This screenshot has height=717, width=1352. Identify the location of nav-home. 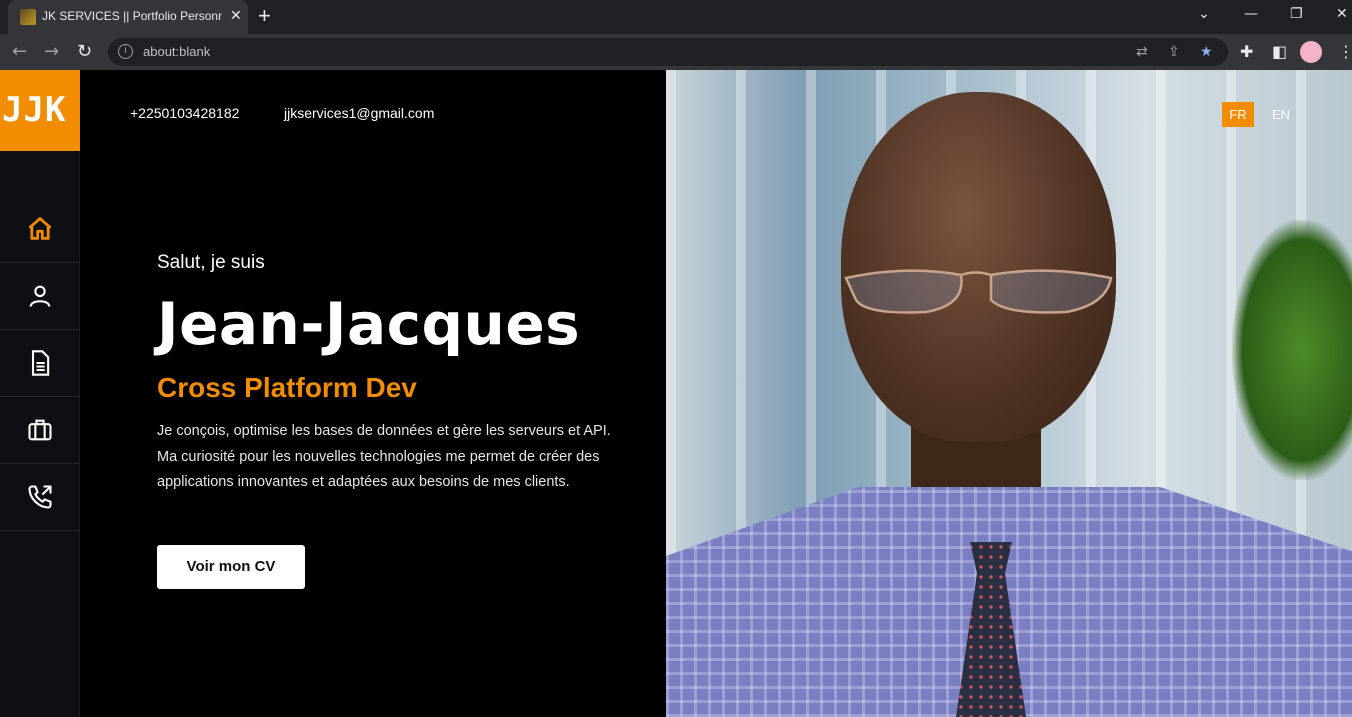
(40, 229).